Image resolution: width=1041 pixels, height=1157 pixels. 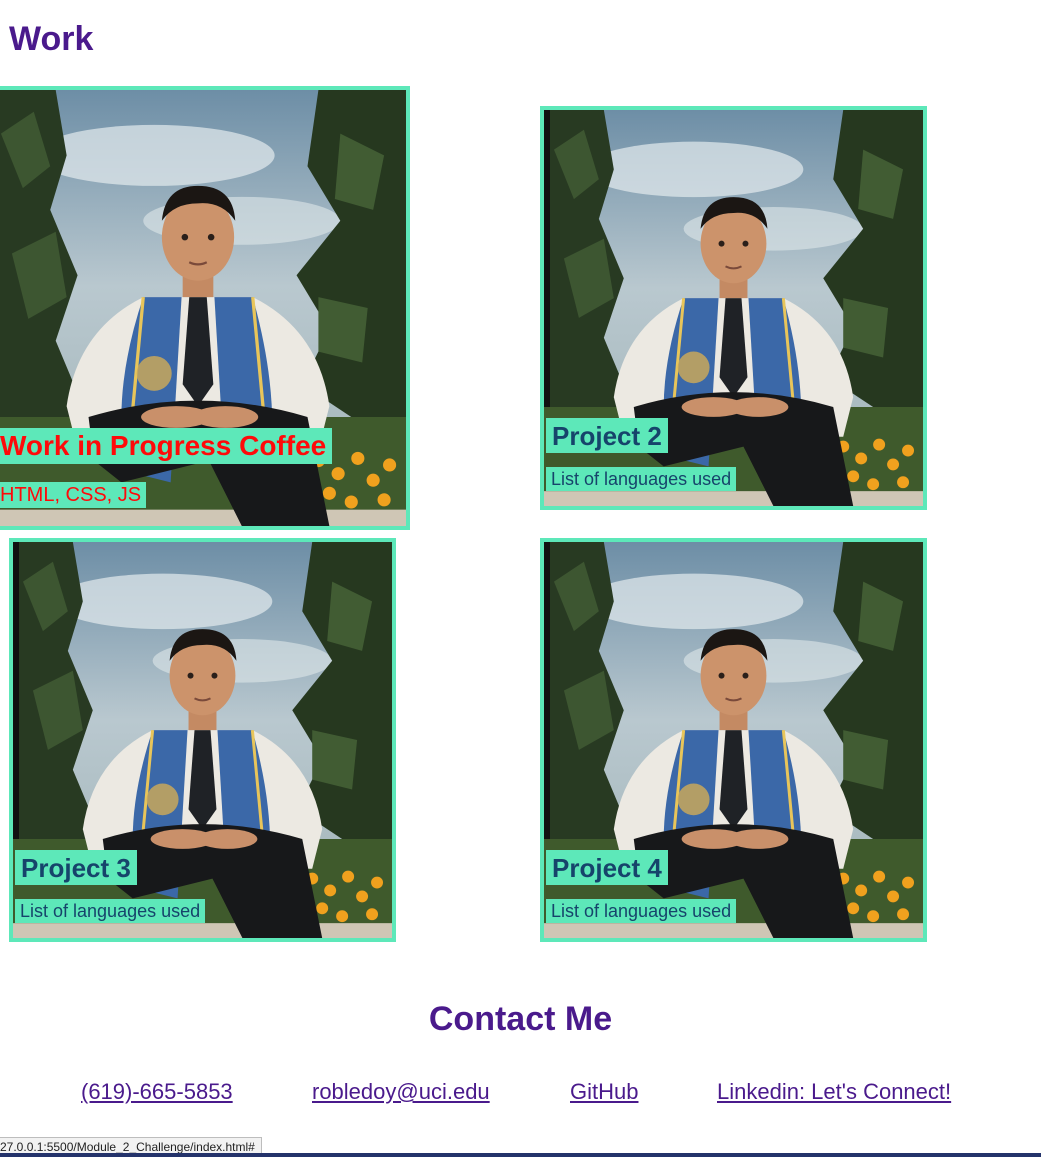 I want to click on phone-link: (619)-665-5853, so click(x=157, y=1092).